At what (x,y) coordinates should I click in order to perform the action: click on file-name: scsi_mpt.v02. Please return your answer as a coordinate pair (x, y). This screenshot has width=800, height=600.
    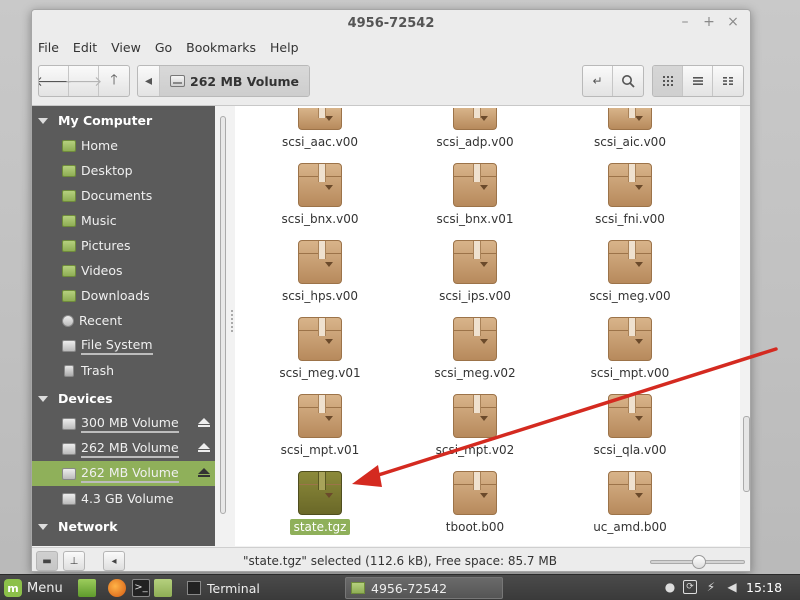
    Looking at the image, I should click on (475, 450).